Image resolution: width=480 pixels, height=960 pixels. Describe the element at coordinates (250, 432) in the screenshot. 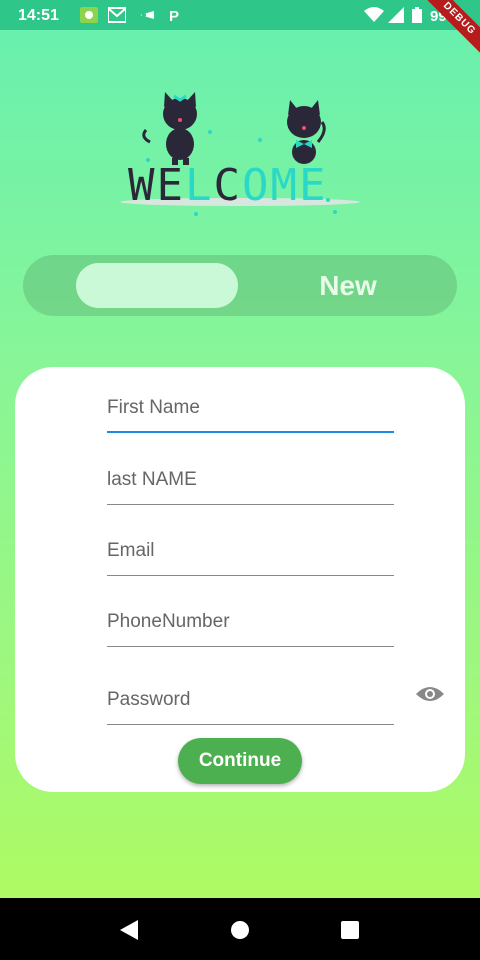

I see `first-name-underline` at that location.